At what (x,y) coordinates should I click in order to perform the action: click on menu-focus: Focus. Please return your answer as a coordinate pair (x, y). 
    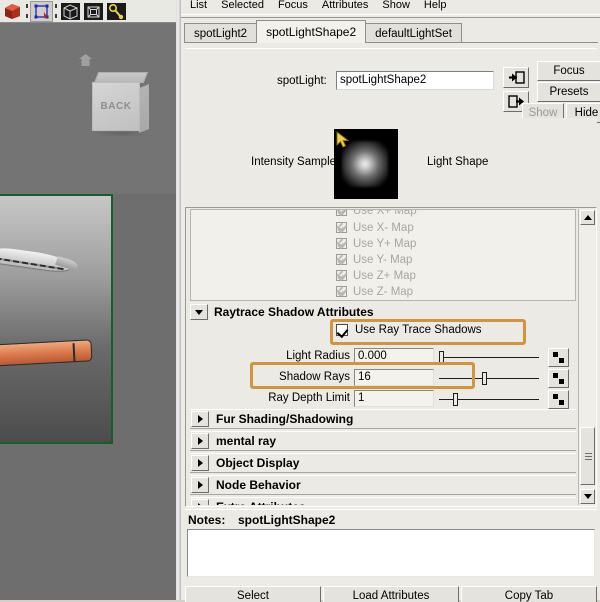
    Looking at the image, I should click on (293, 6).